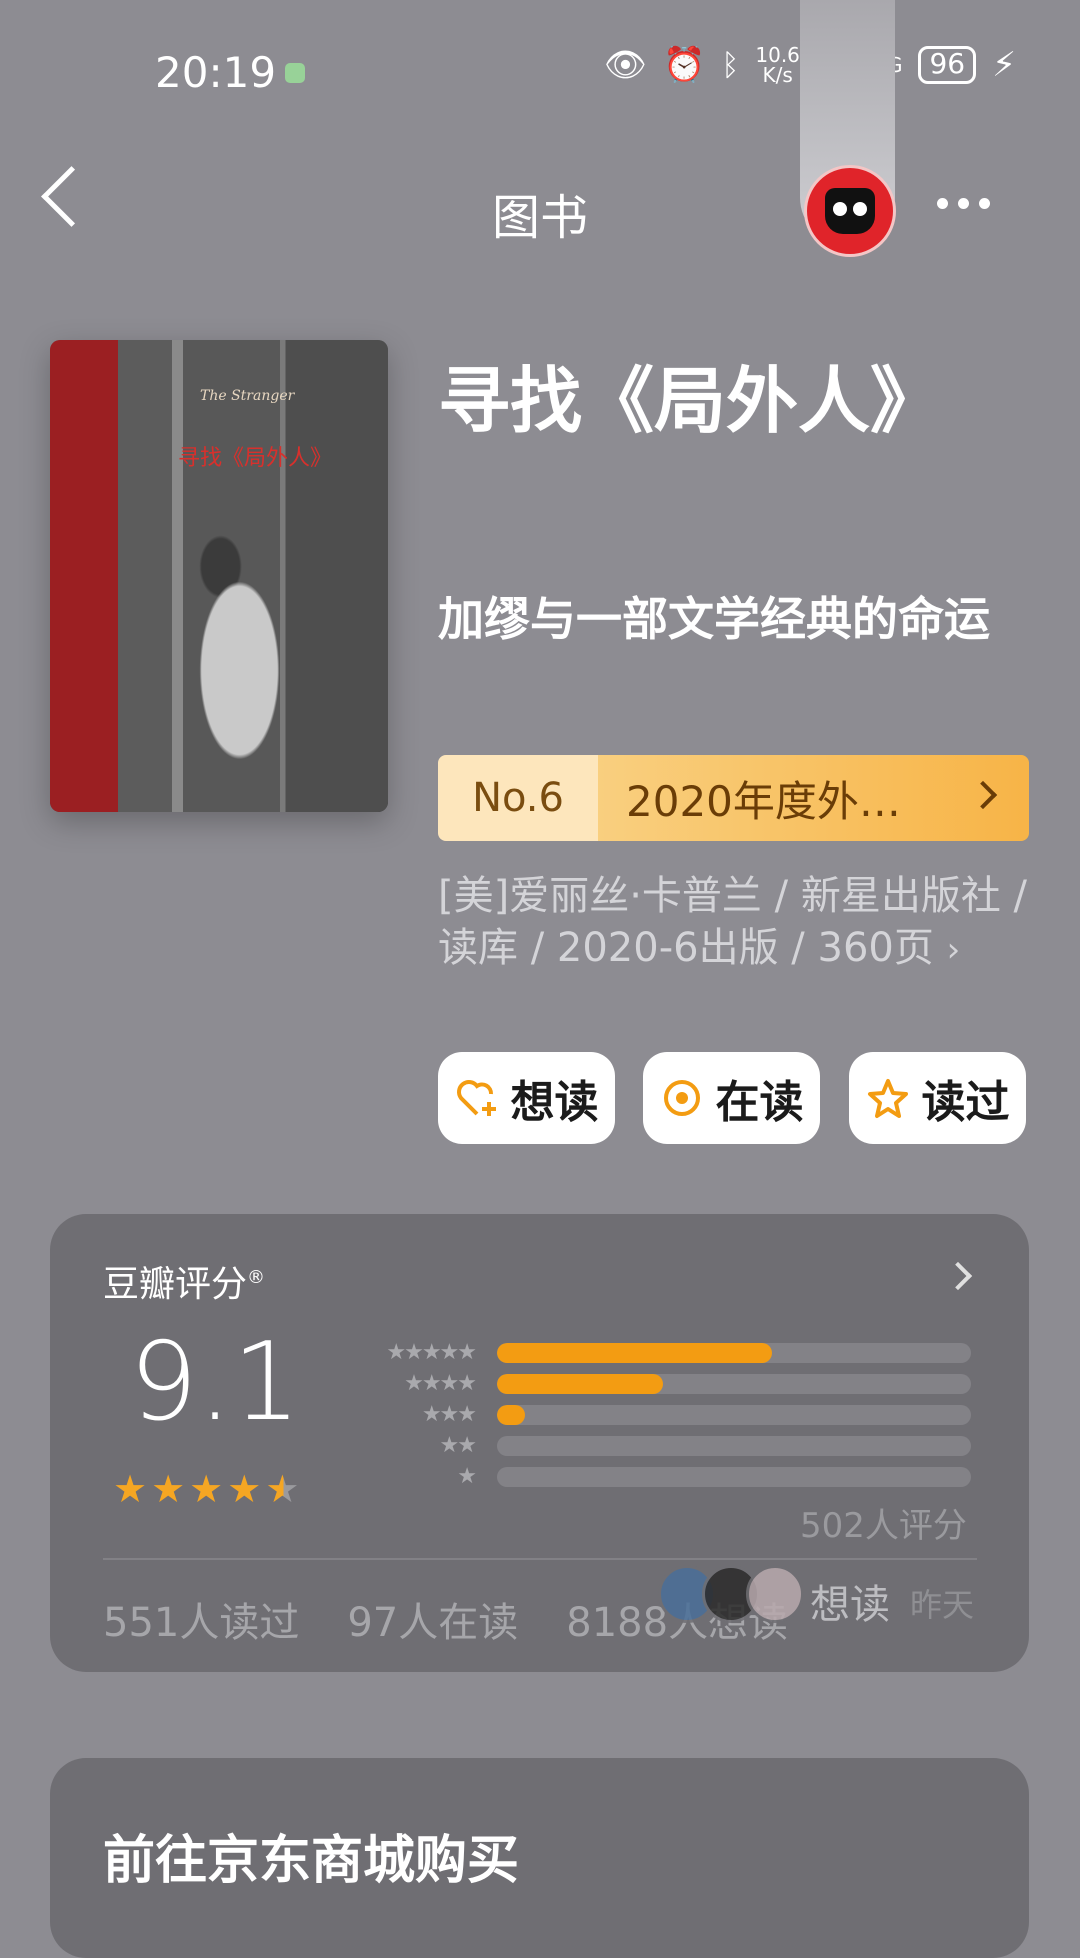  I want to click on net-speed: 10.6 K/s, so click(777, 65).